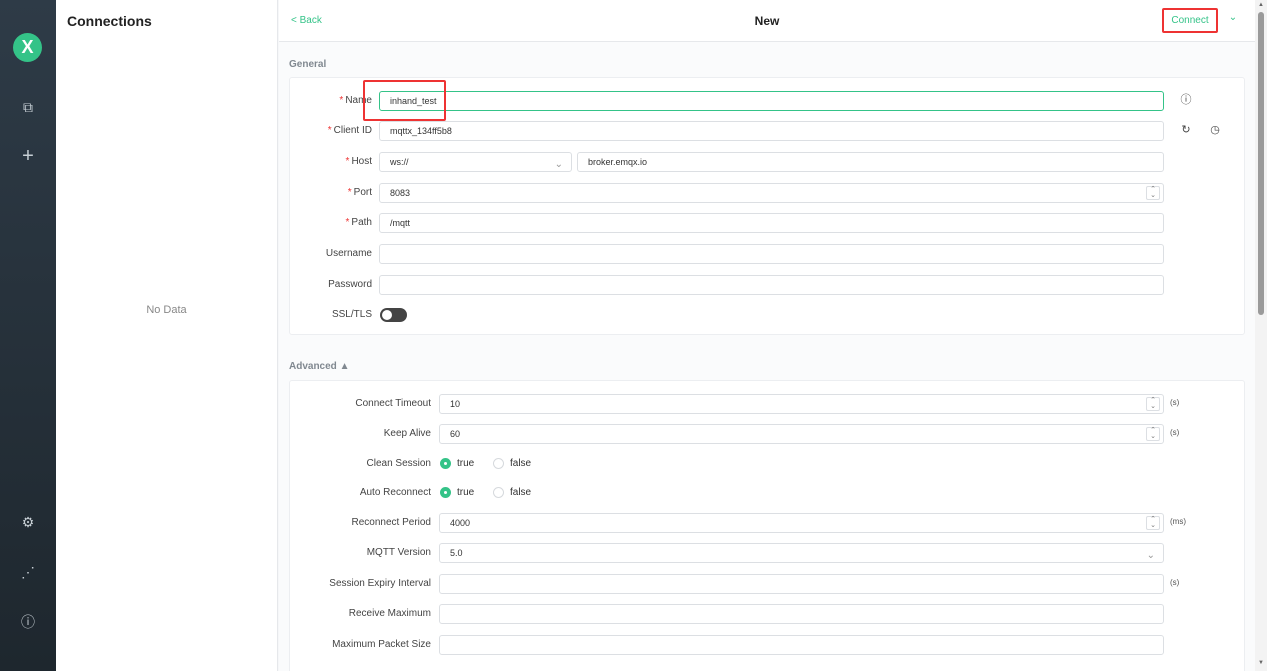 The width and height of the screenshot is (1267, 671). I want to click on mqtt-version-label: MQTT Version, so click(398, 552).